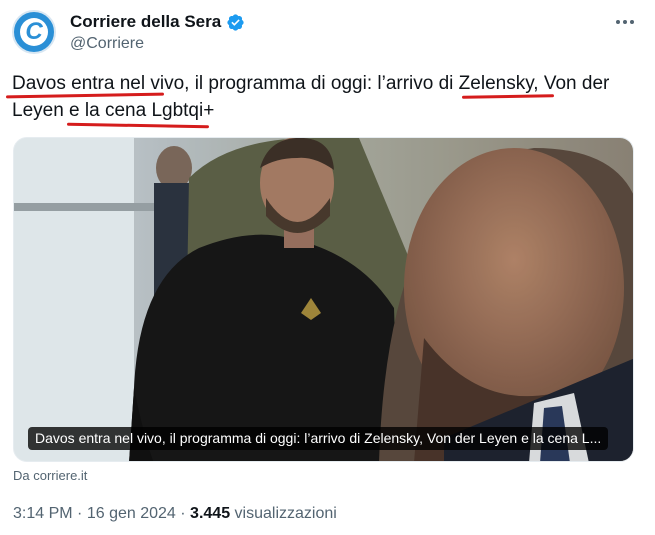 The width and height of the screenshot is (655, 535). What do you see at coordinates (235, 22) in the screenshot?
I see `verified-badge-icon` at bounding box center [235, 22].